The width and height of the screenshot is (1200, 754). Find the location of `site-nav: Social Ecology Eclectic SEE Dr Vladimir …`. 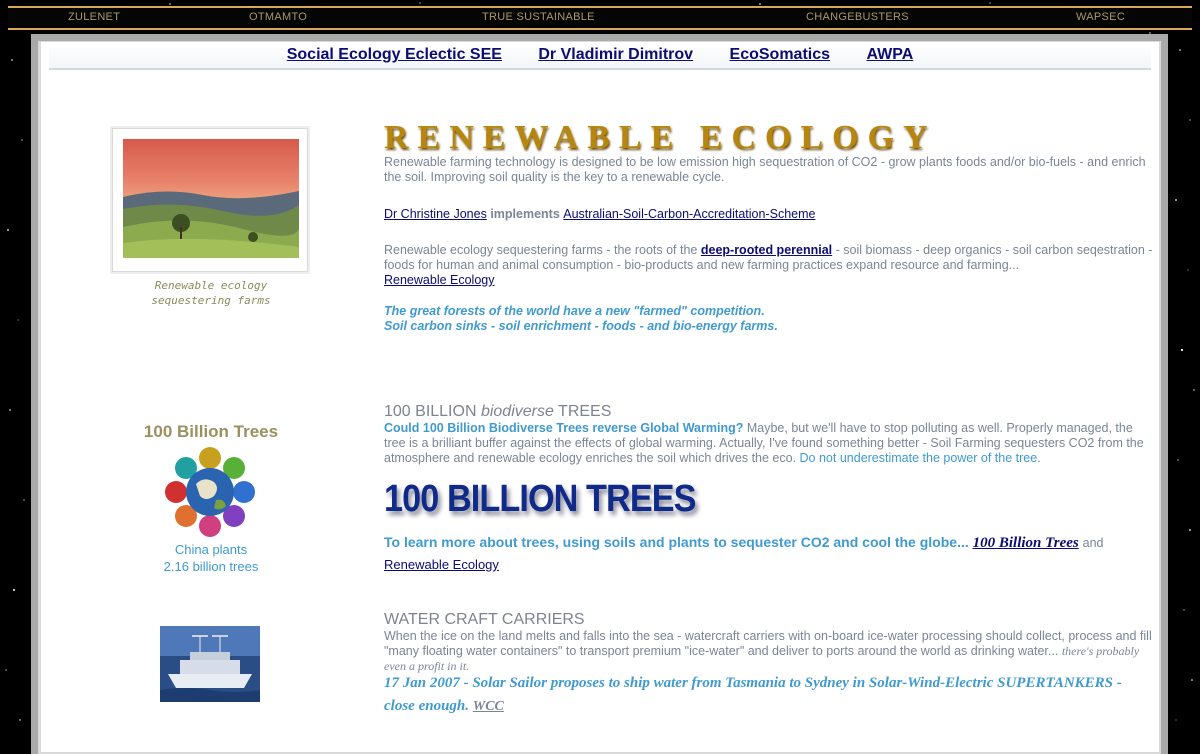

site-nav: Social Ecology Eclectic SEE Dr Vladimir … is located at coordinates (600, 56).